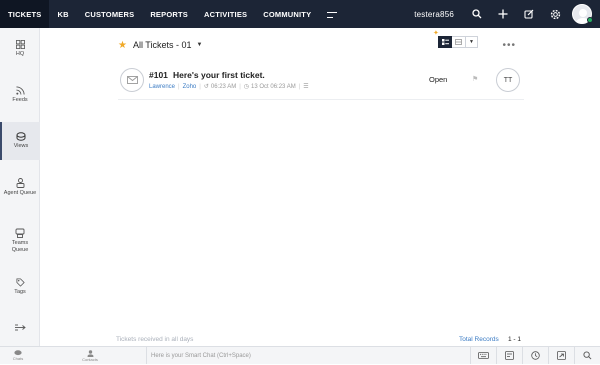 The width and height of the screenshot is (600, 365). I want to click on view-title: All Tickets - 01, so click(162, 45).